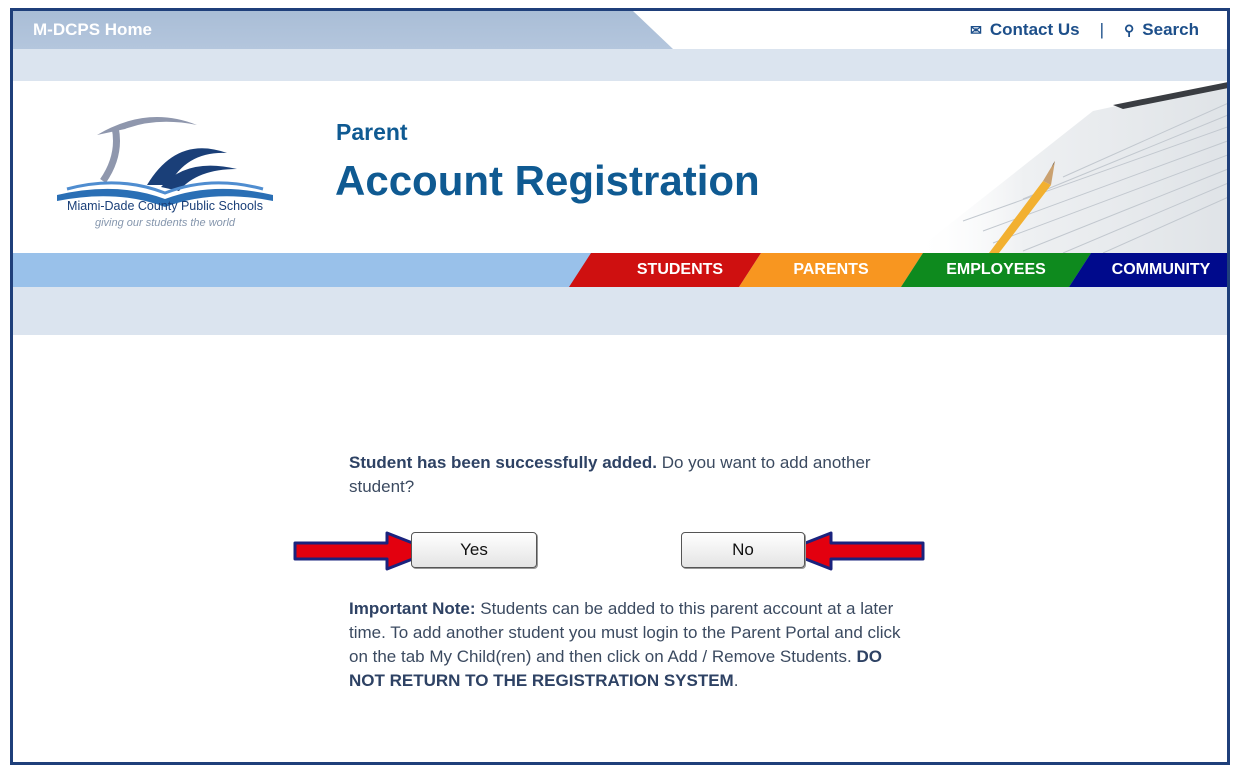 The image size is (1236, 769). What do you see at coordinates (736, 680) in the screenshot?
I see `note-end: .` at bounding box center [736, 680].